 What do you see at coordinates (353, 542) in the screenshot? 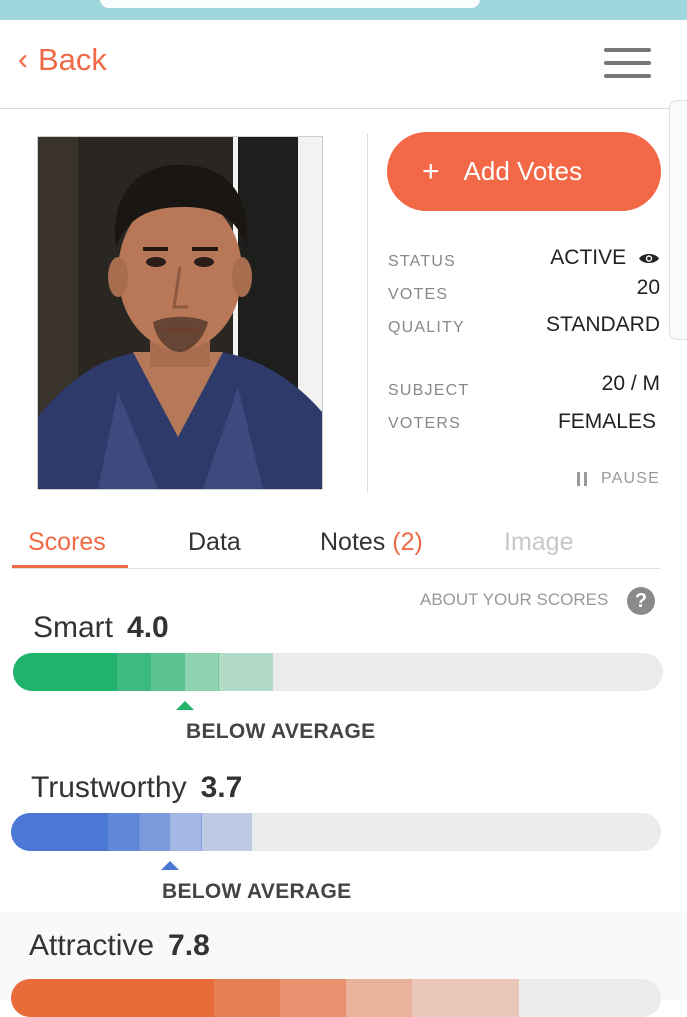
I see `tab-notes-label: Notes` at bounding box center [353, 542].